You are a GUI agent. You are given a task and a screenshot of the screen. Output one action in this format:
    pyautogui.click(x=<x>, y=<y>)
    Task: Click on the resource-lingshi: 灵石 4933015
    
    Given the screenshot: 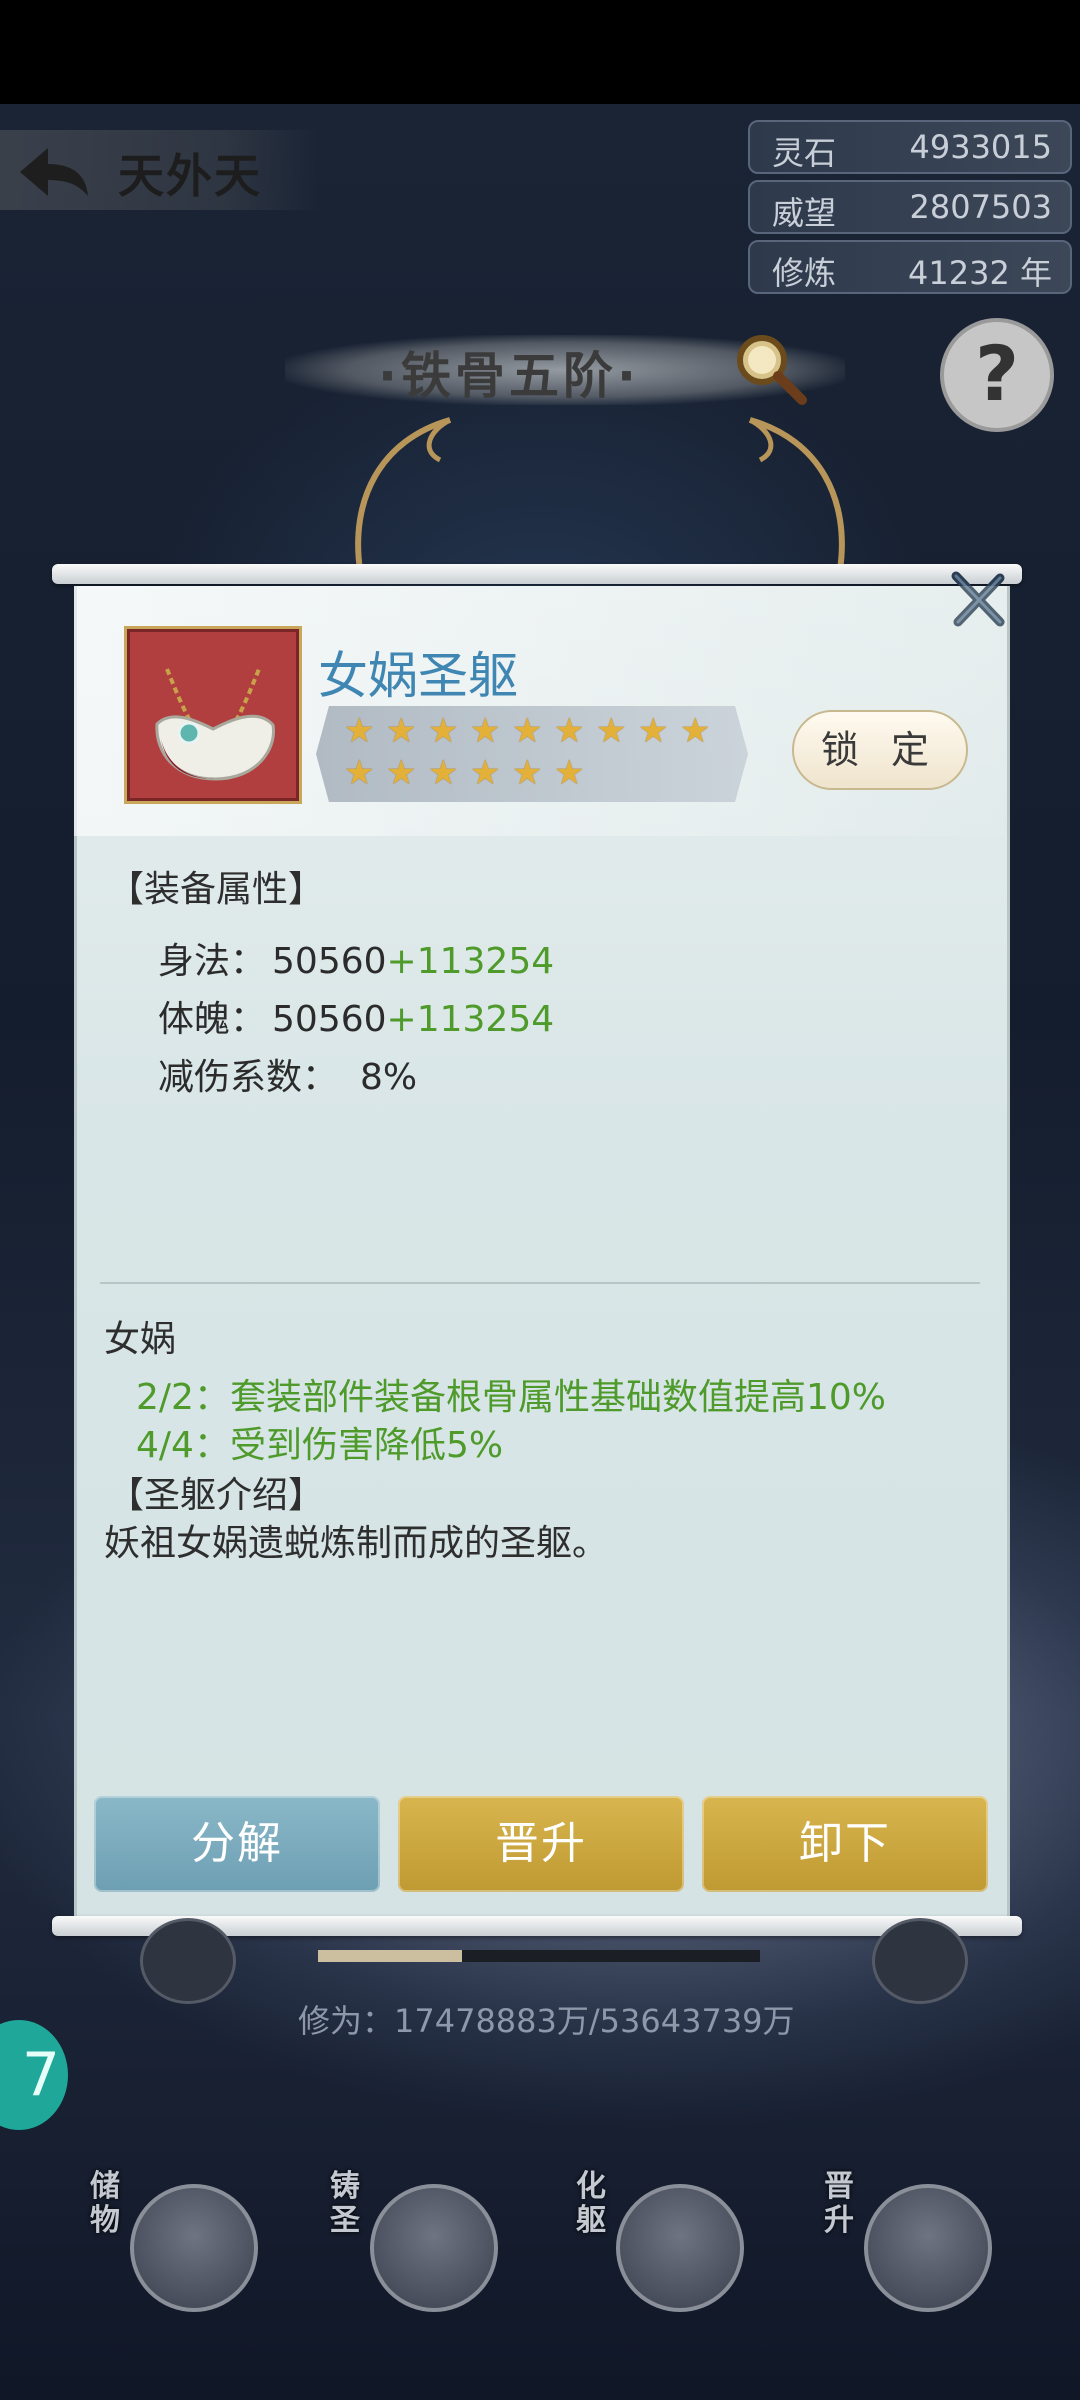 What is the action you would take?
    pyautogui.click(x=910, y=147)
    